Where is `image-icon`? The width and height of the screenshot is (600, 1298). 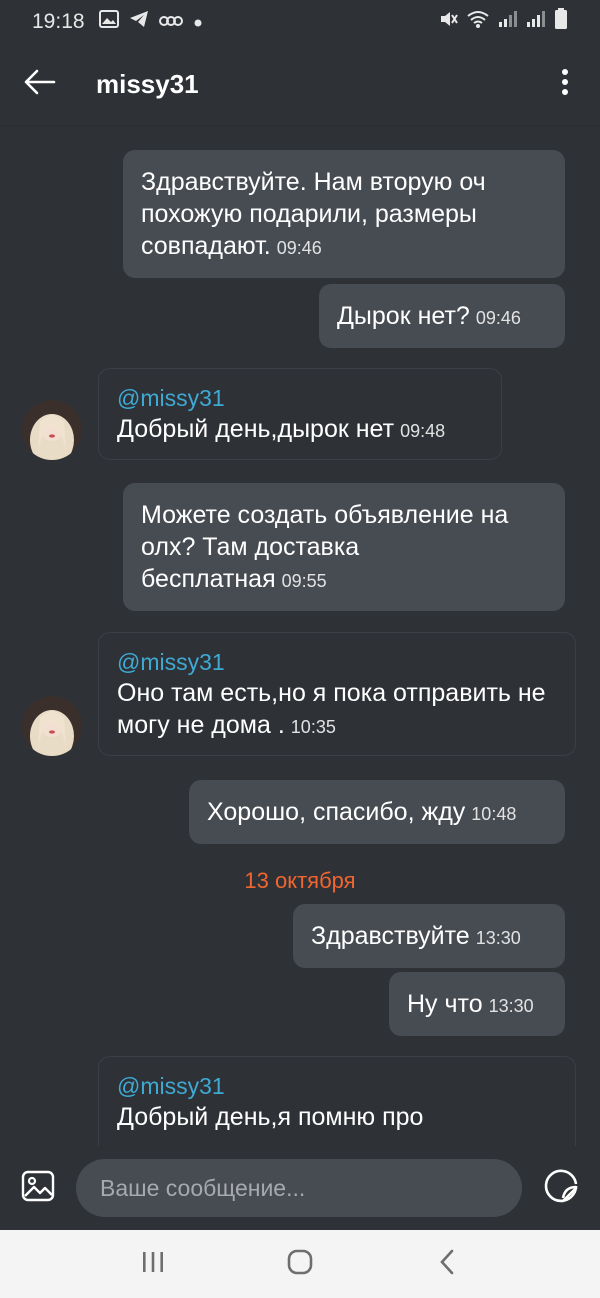 image-icon is located at coordinates (38, 1188).